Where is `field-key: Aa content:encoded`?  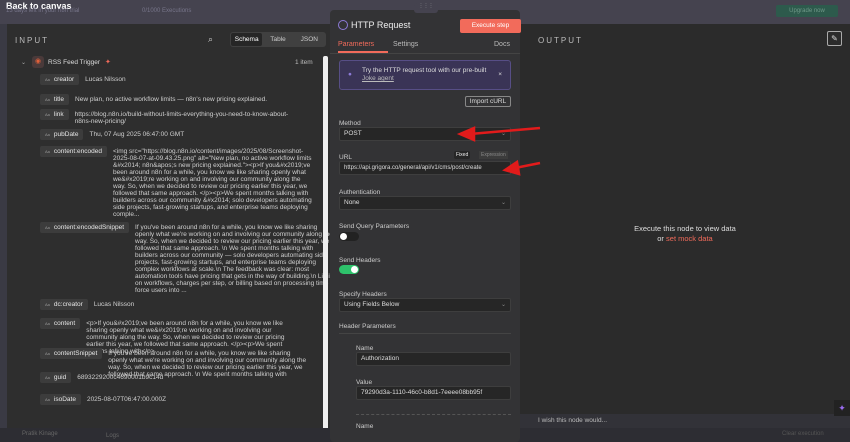 field-key: Aa content:encoded is located at coordinates (73, 151).